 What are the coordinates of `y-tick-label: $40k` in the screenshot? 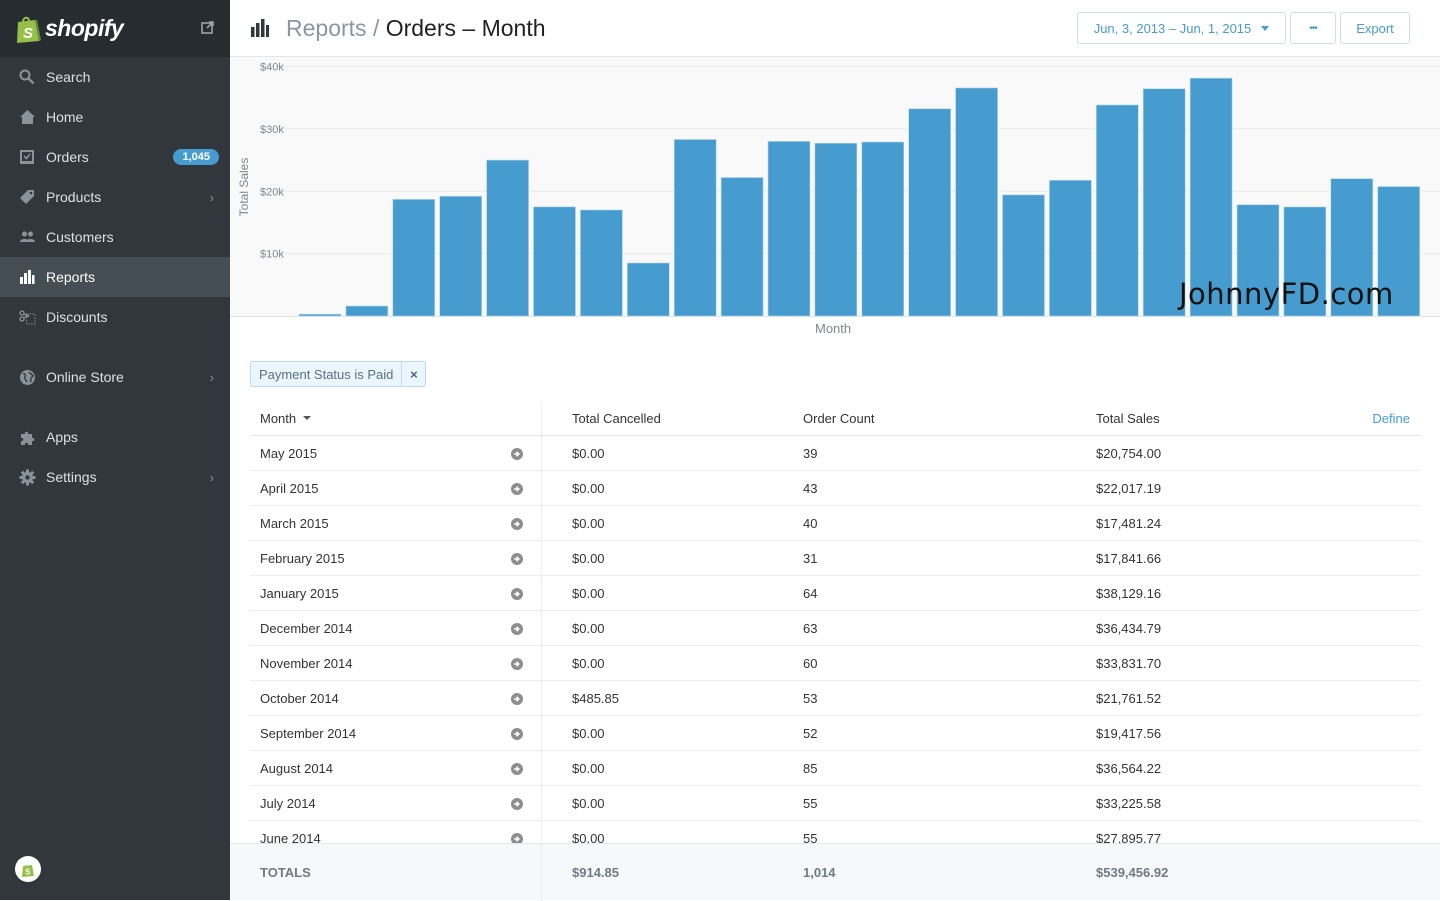 It's located at (272, 68).